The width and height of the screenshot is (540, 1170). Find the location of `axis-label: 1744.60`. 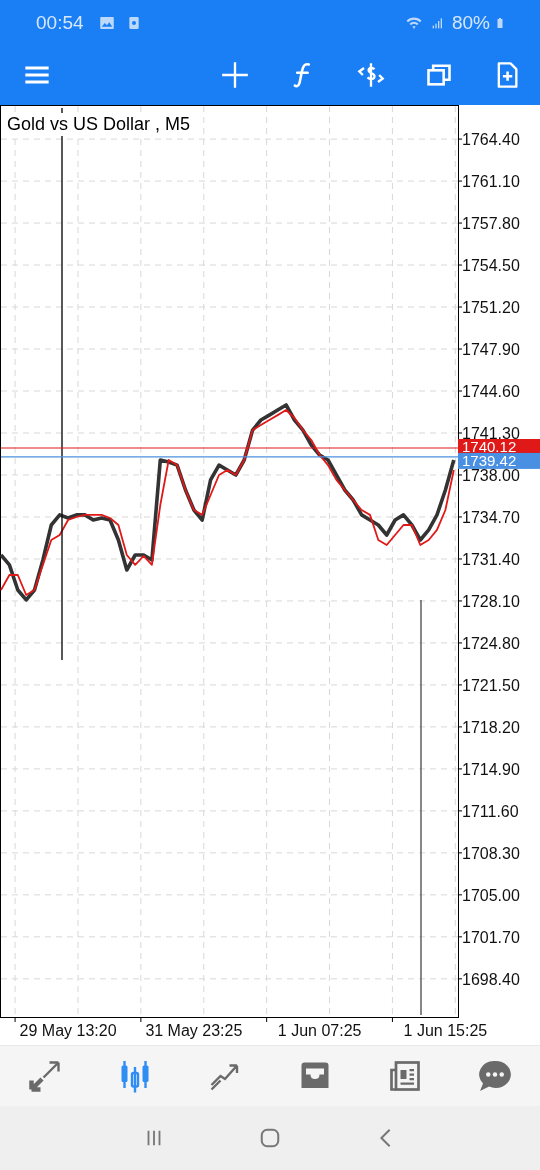

axis-label: 1744.60 is located at coordinates (491, 391).